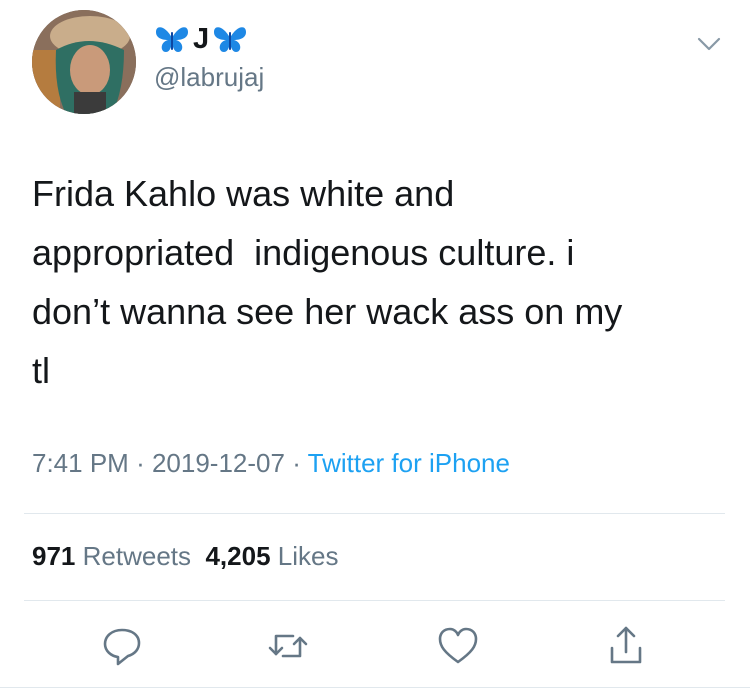 Image resolution: width=750 pixels, height=695 pixels. Describe the element at coordinates (375, 646) in the screenshot. I see `tweet-actions` at that location.